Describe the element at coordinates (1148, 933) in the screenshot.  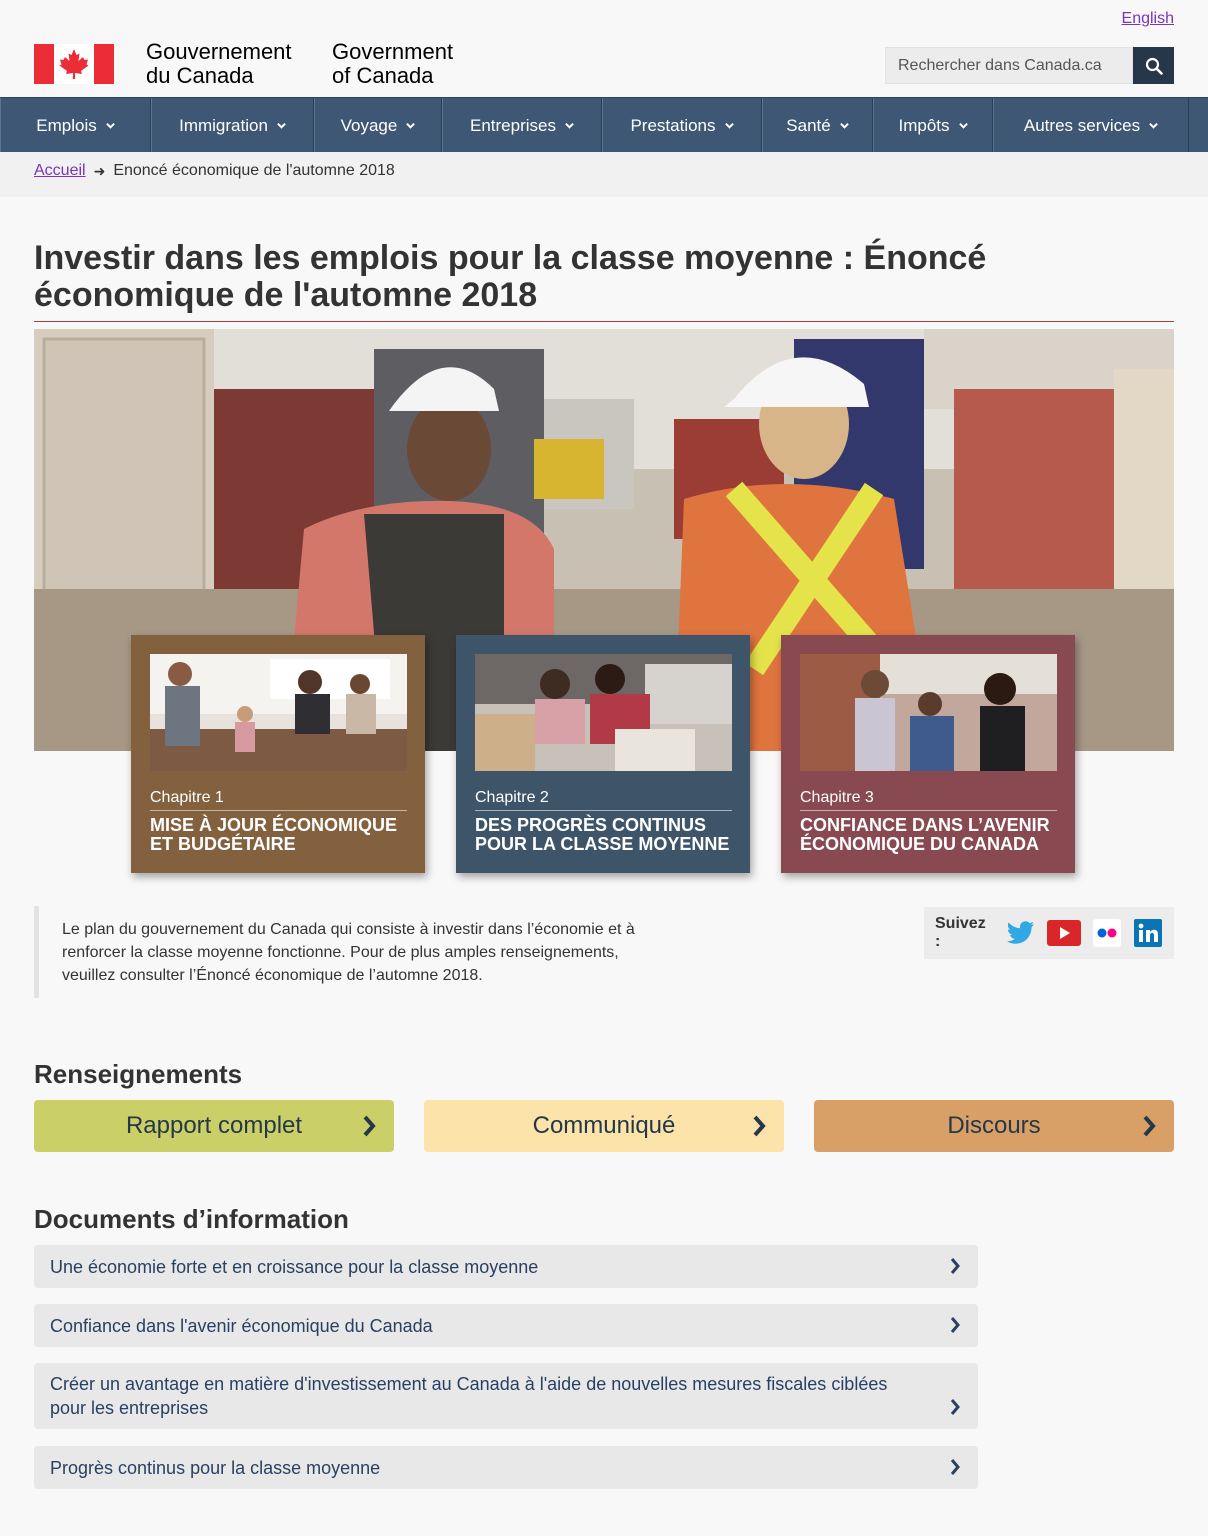
I see `linkedin-icon` at that location.